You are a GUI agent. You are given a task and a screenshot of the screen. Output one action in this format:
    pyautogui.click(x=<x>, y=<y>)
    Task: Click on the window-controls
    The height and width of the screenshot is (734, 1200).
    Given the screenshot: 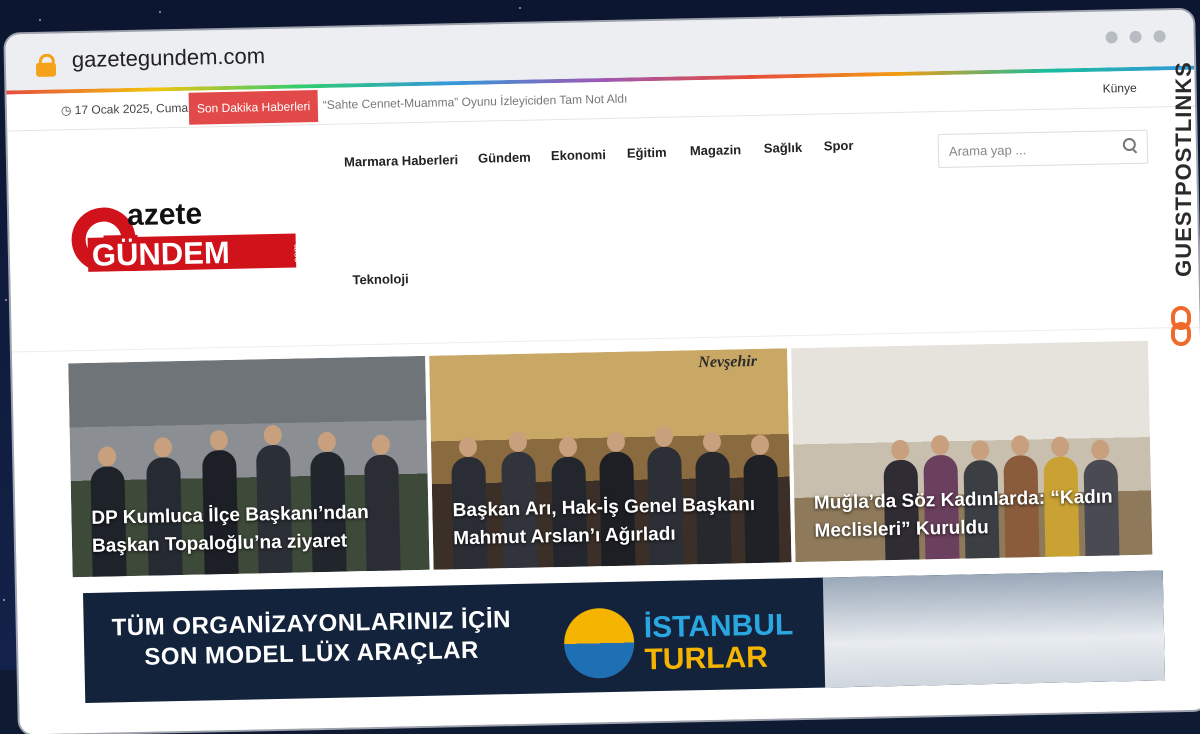 What is the action you would take?
    pyautogui.click(x=1135, y=37)
    